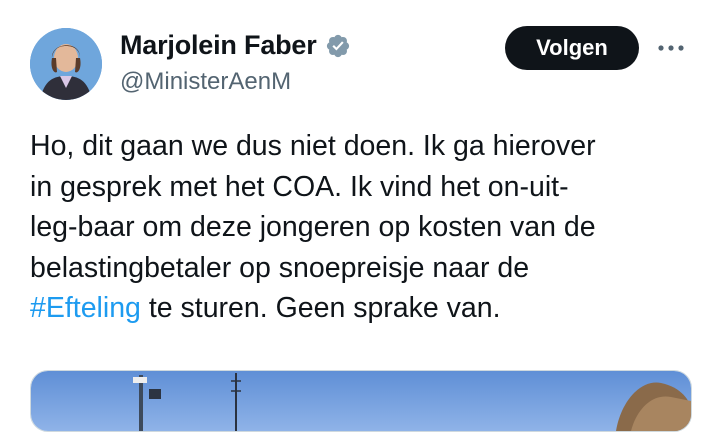 The height and width of the screenshot is (432, 720). I want to click on photo-preview, so click(361, 401).